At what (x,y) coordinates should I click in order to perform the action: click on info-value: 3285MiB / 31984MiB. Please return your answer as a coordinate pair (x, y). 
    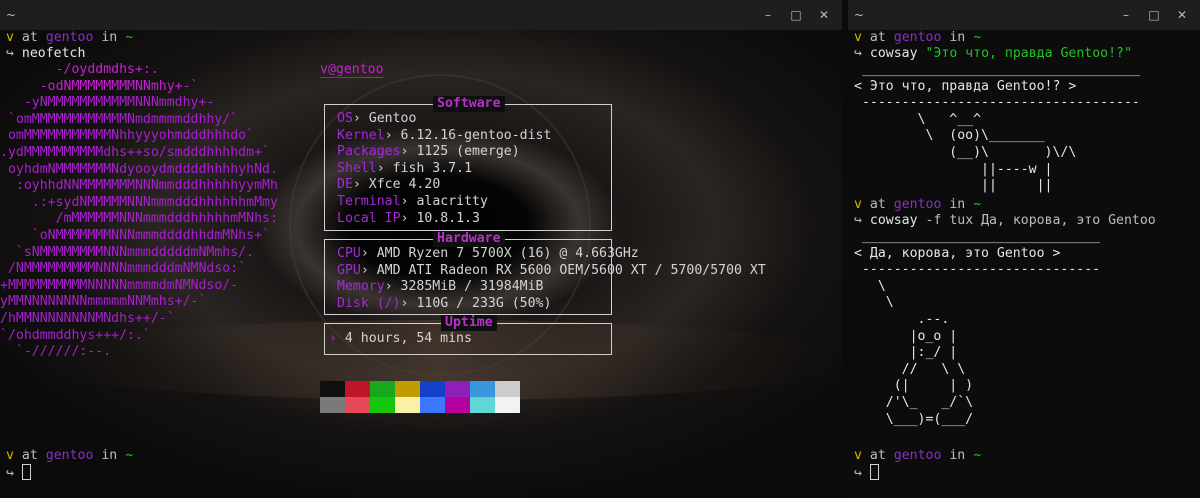
    Looking at the image, I should click on (472, 287).